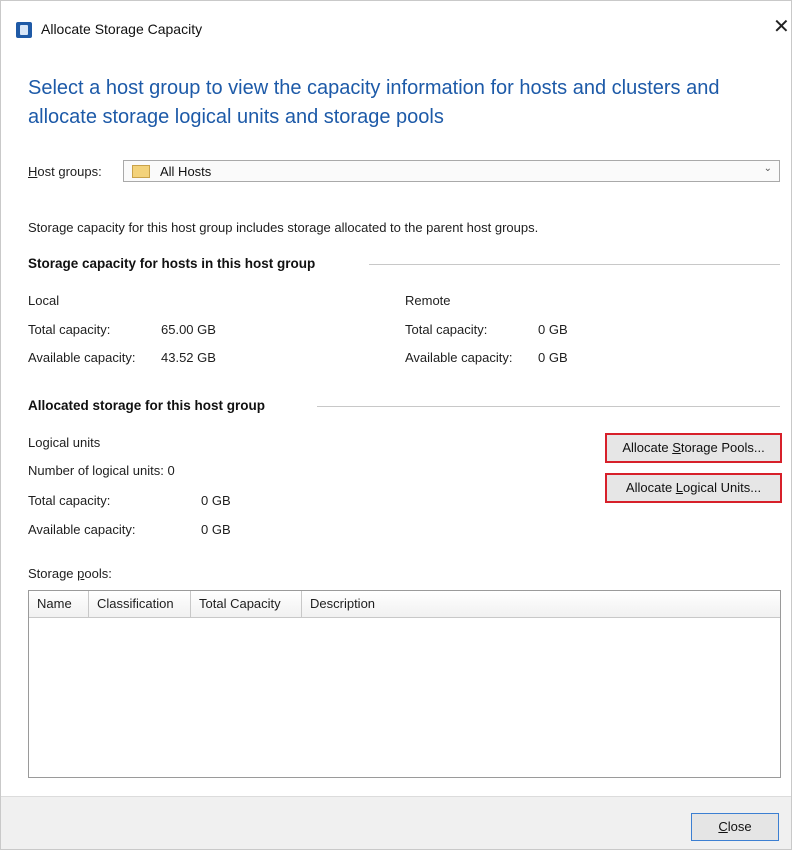 This screenshot has width=792, height=850. What do you see at coordinates (246, 604) in the screenshot?
I see `column-header-total-capacity: Total Capacity` at bounding box center [246, 604].